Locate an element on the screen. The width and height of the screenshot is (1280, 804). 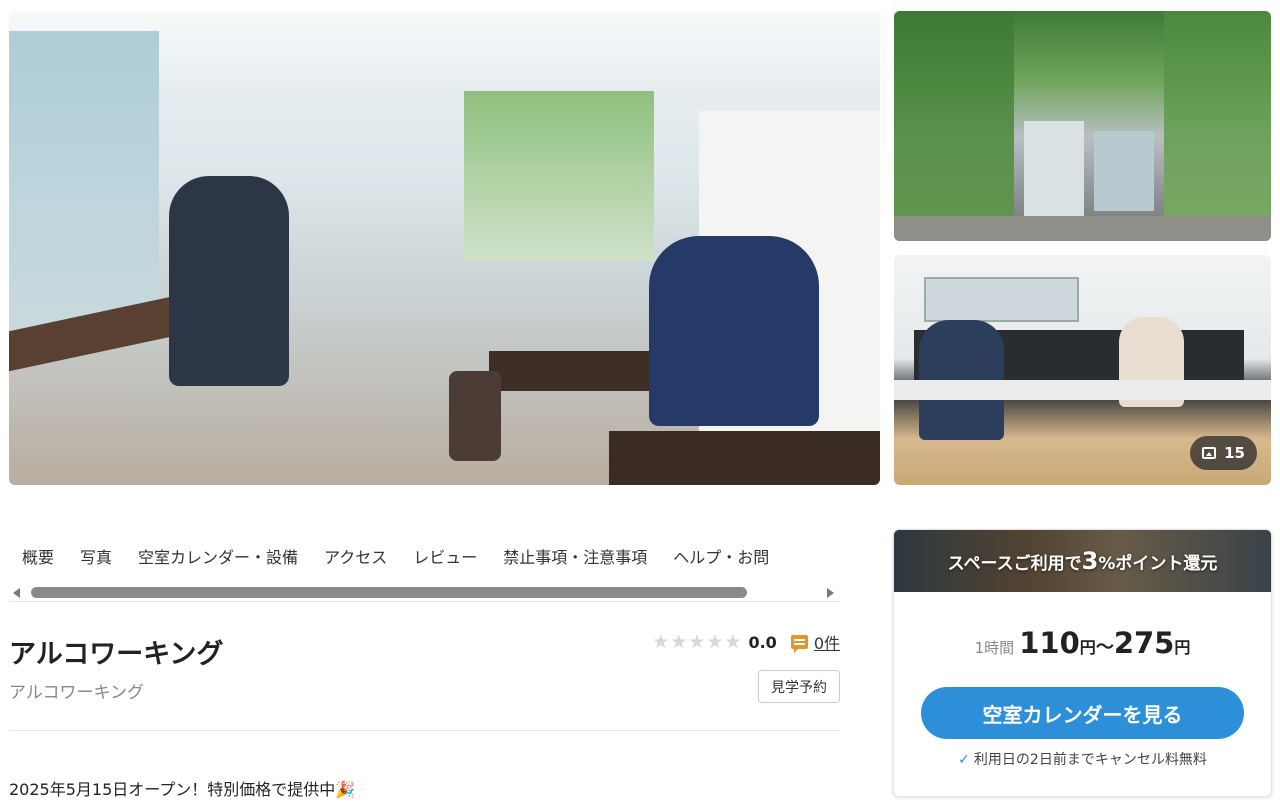
tabs-scrollbar is located at coordinates (424, 592).